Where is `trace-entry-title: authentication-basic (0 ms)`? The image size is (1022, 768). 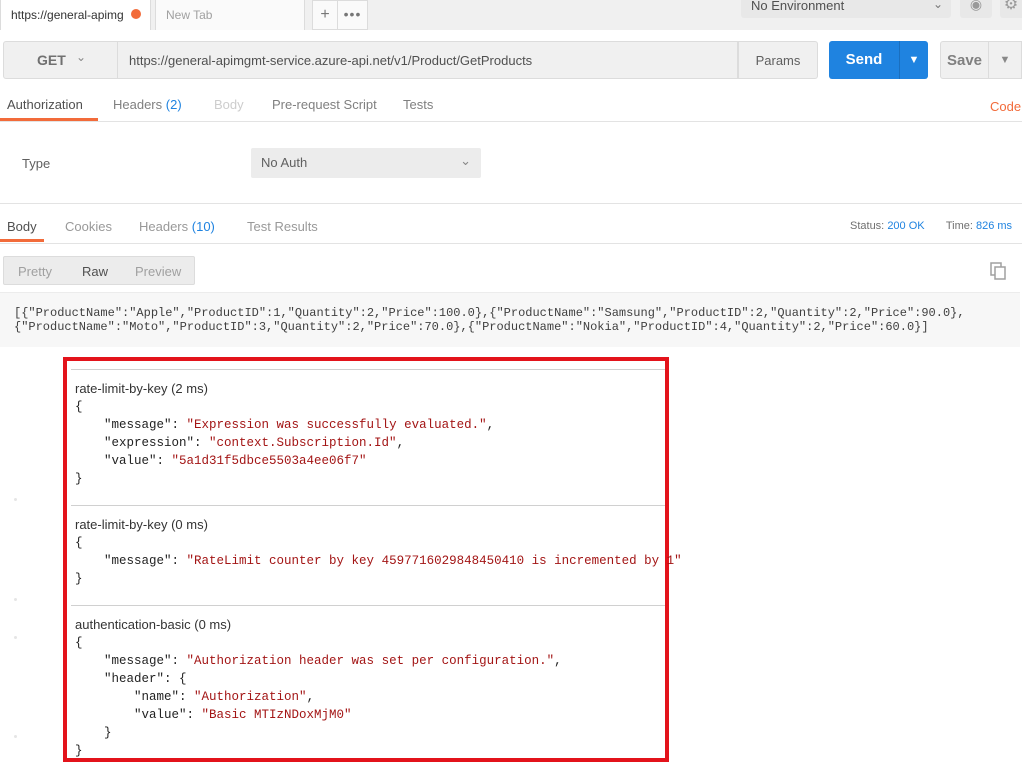 trace-entry-title: authentication-basic (0 ms) is located at coordinates (153, 624).